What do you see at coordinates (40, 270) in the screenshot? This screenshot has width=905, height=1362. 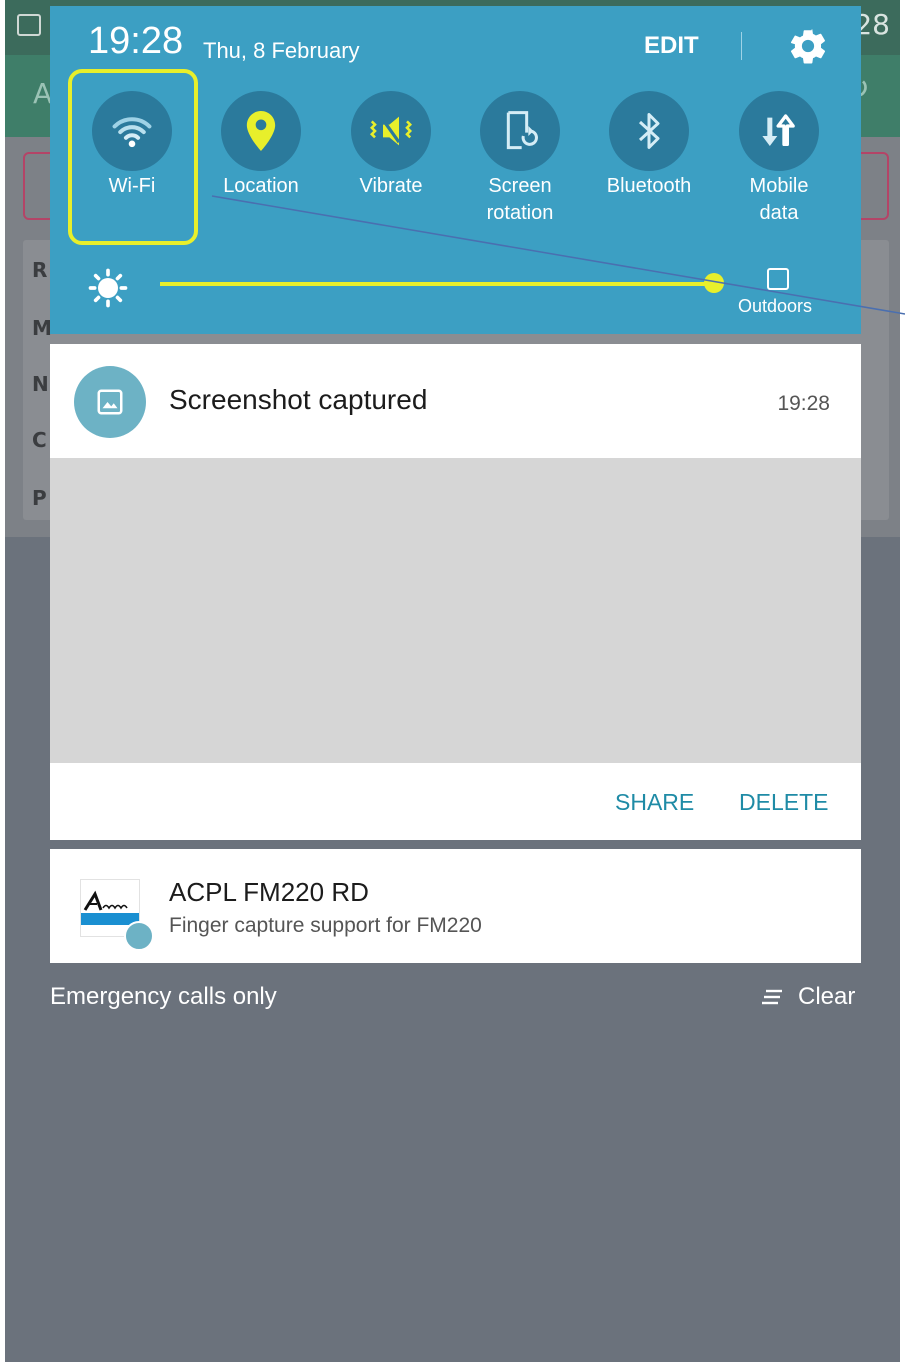 I see `background-letter: R` at bounding box center [40, 270].